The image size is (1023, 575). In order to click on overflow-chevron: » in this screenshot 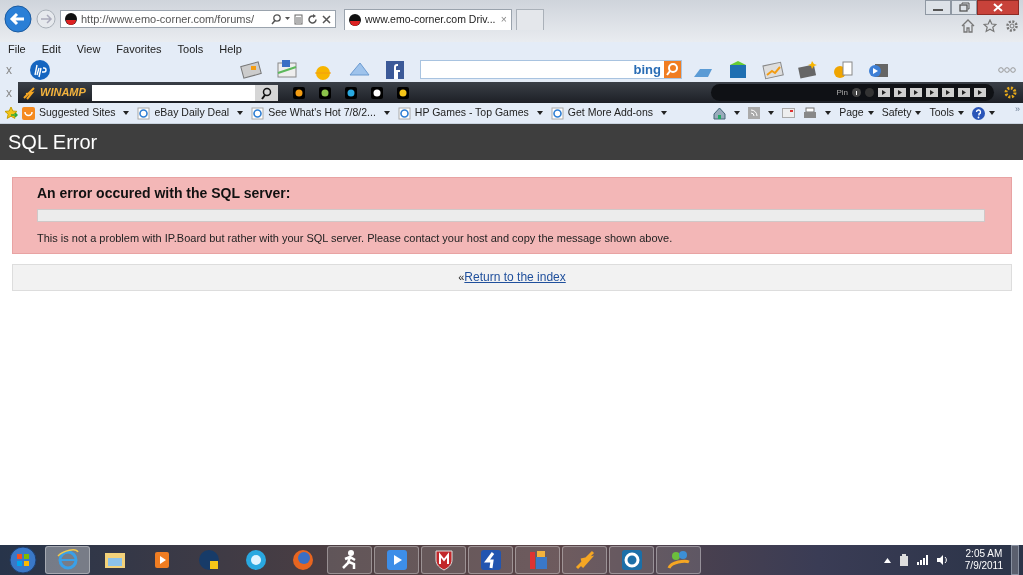, I will do `click(1017, 110)`.